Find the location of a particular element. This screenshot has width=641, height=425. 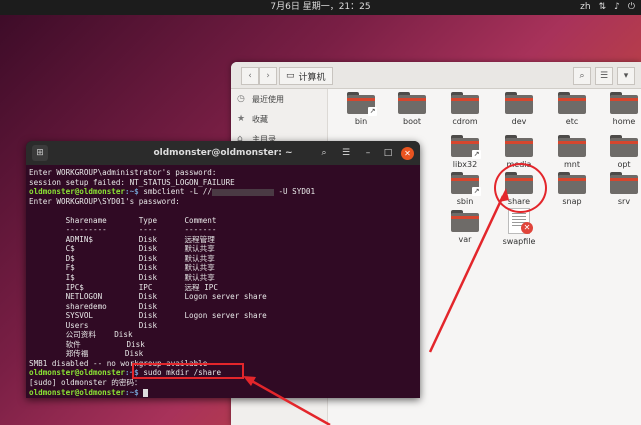

arrow-line-to-share is located at coordinates (466, 274).